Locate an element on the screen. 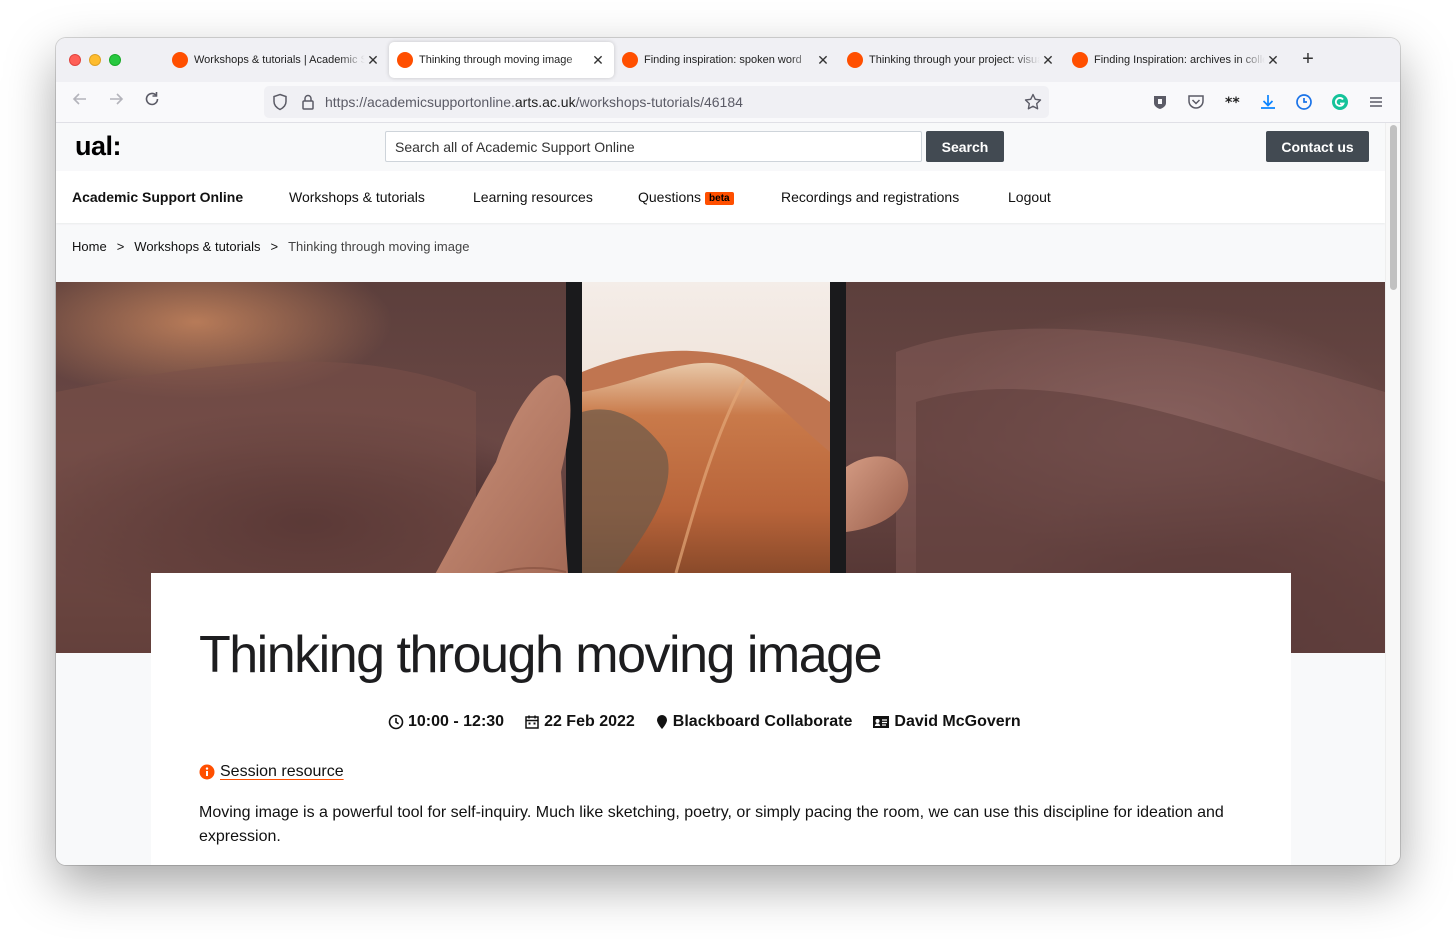  browser-tab-active: Thinking through moving image ✕ is located at coordinates (501, 60).